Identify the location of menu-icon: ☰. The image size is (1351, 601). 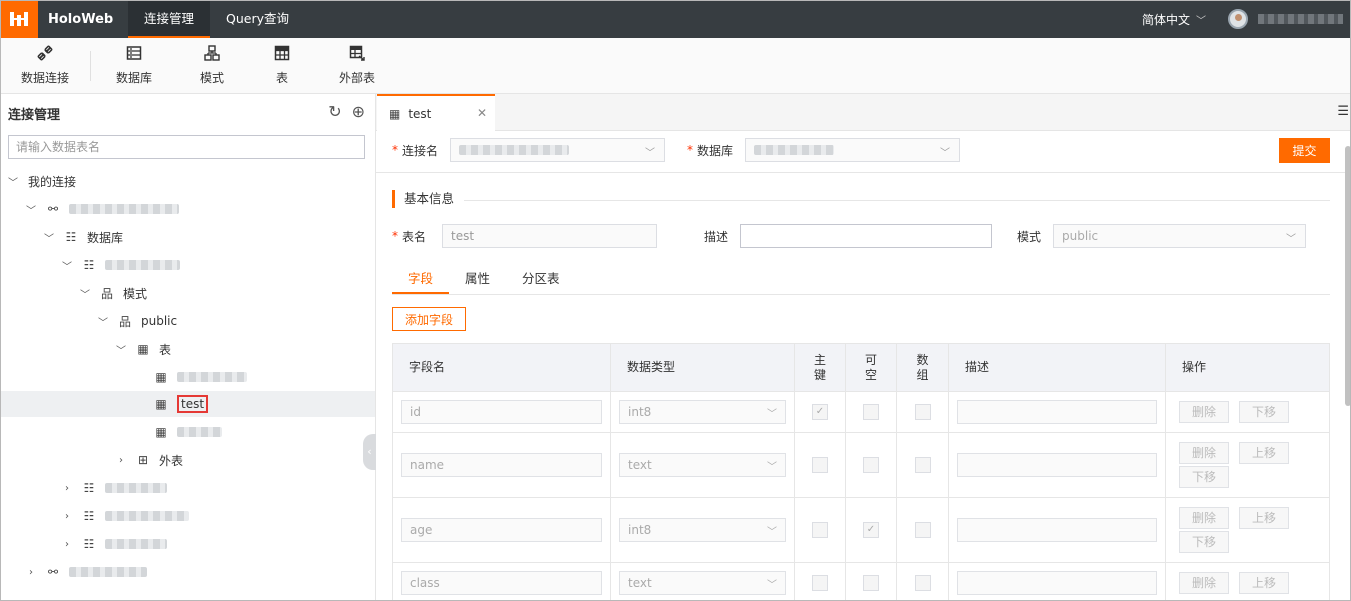
(1343, 111).